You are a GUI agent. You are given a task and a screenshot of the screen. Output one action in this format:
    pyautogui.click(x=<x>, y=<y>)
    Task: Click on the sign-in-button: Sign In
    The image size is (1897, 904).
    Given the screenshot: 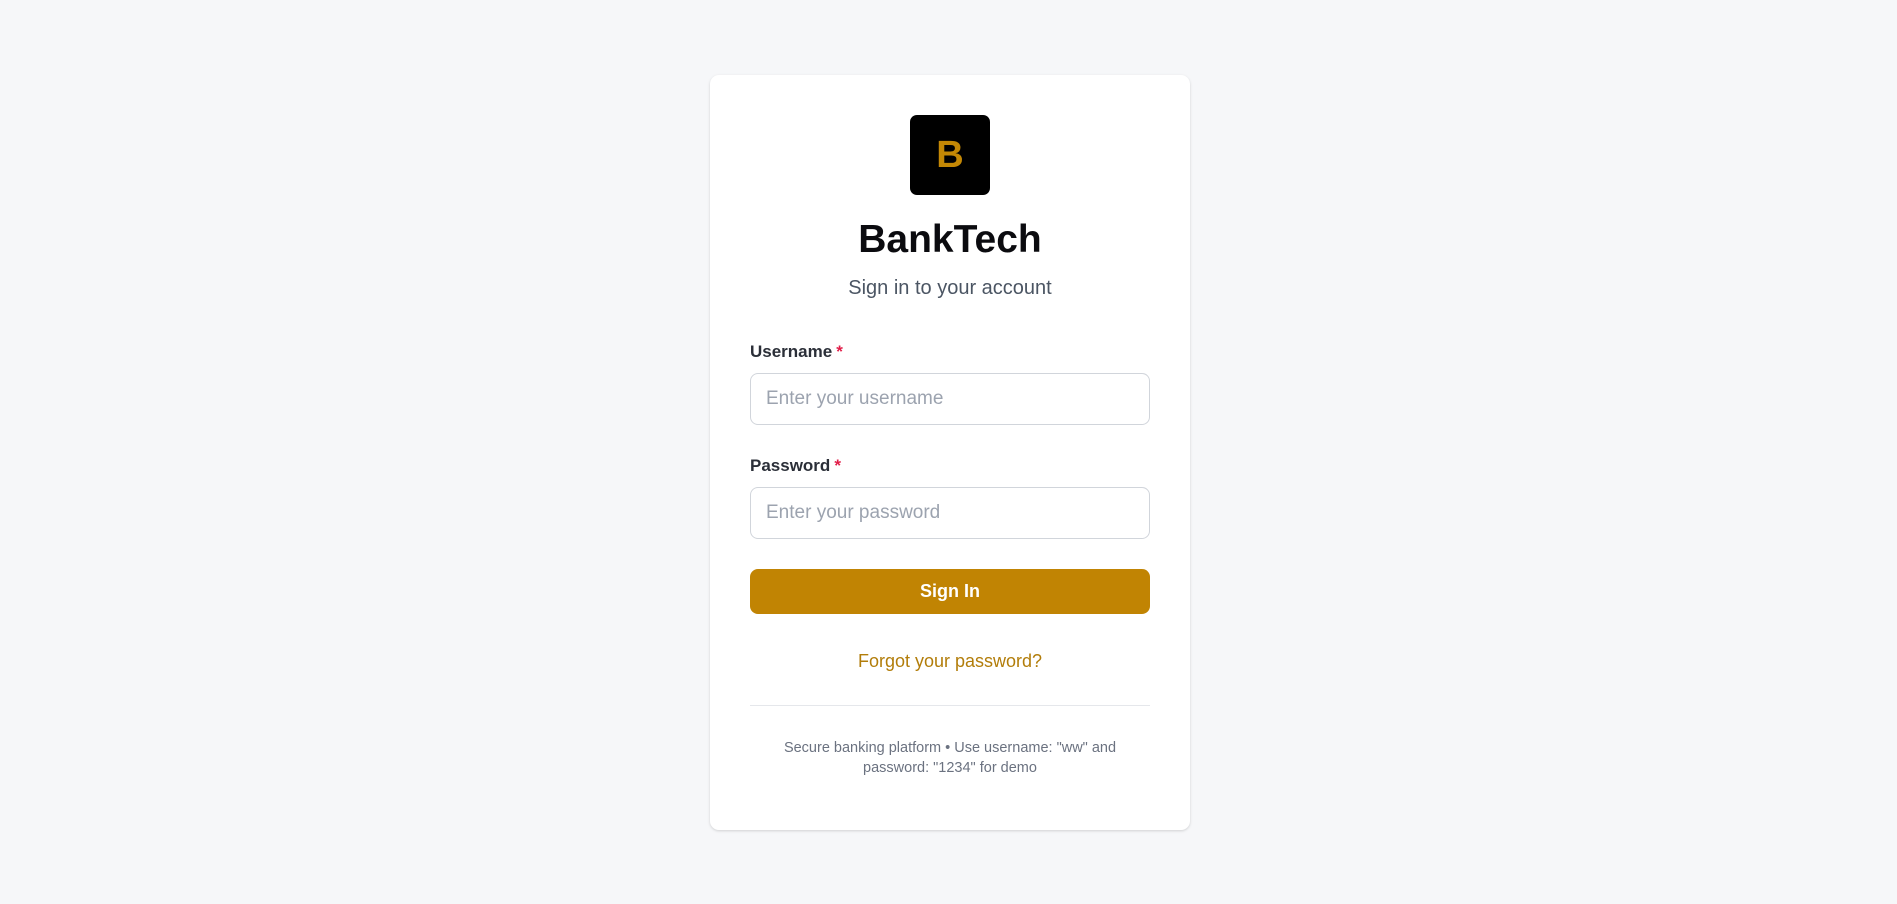 What is the action you would take?
    pyautogui.click(x=950, y=591)
    